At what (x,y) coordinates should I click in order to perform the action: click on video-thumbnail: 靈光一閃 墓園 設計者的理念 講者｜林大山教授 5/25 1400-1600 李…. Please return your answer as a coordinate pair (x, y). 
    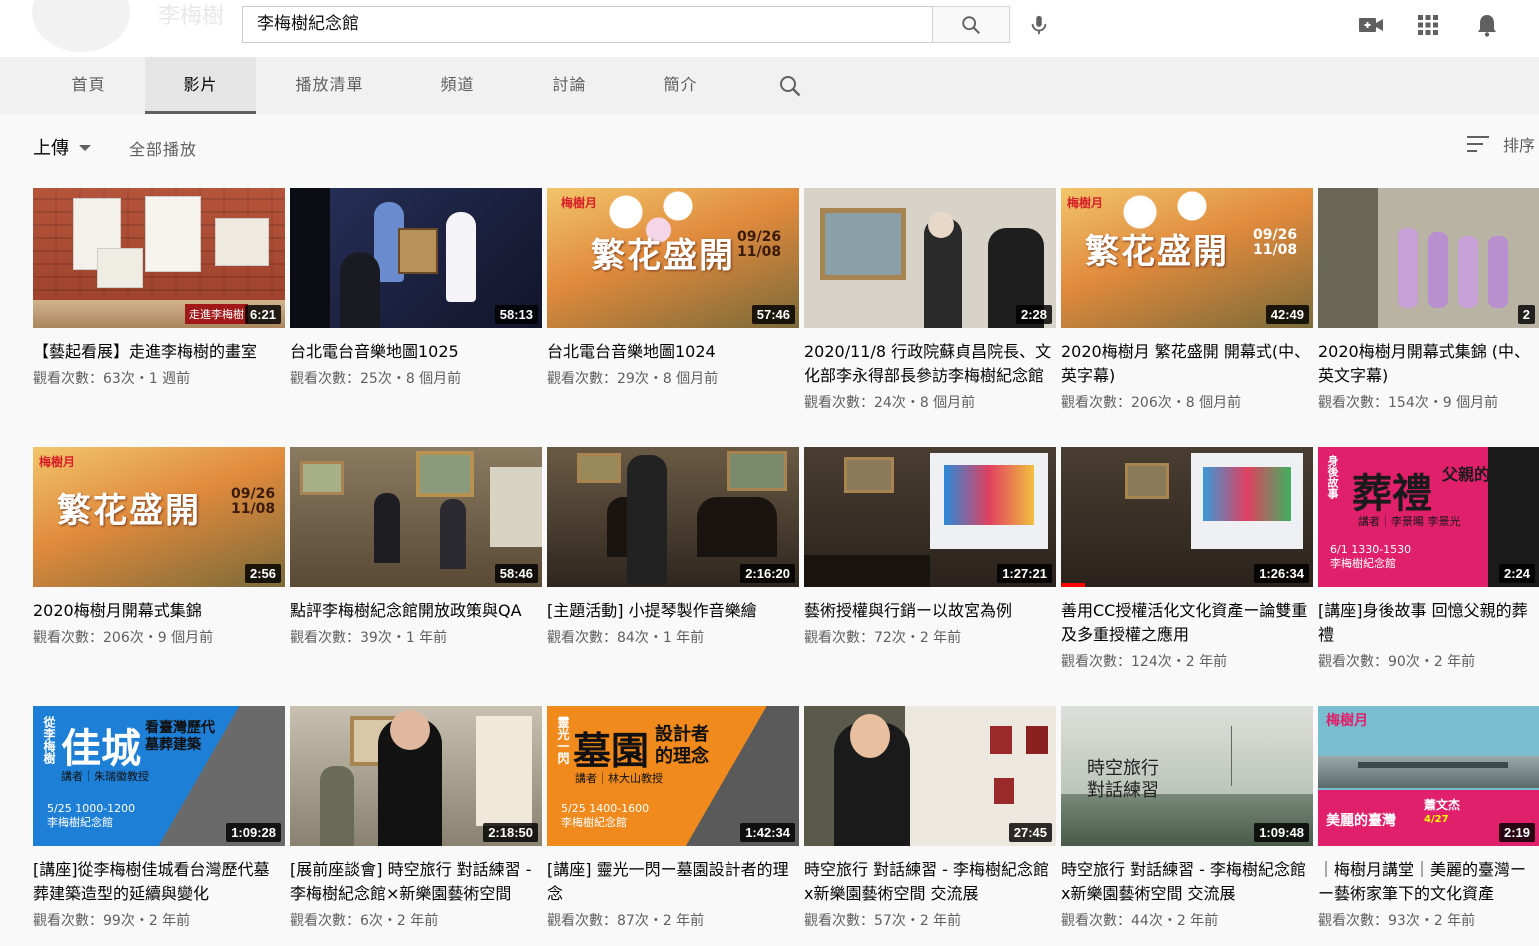
    Looking at the image, I should click on (673, 776).